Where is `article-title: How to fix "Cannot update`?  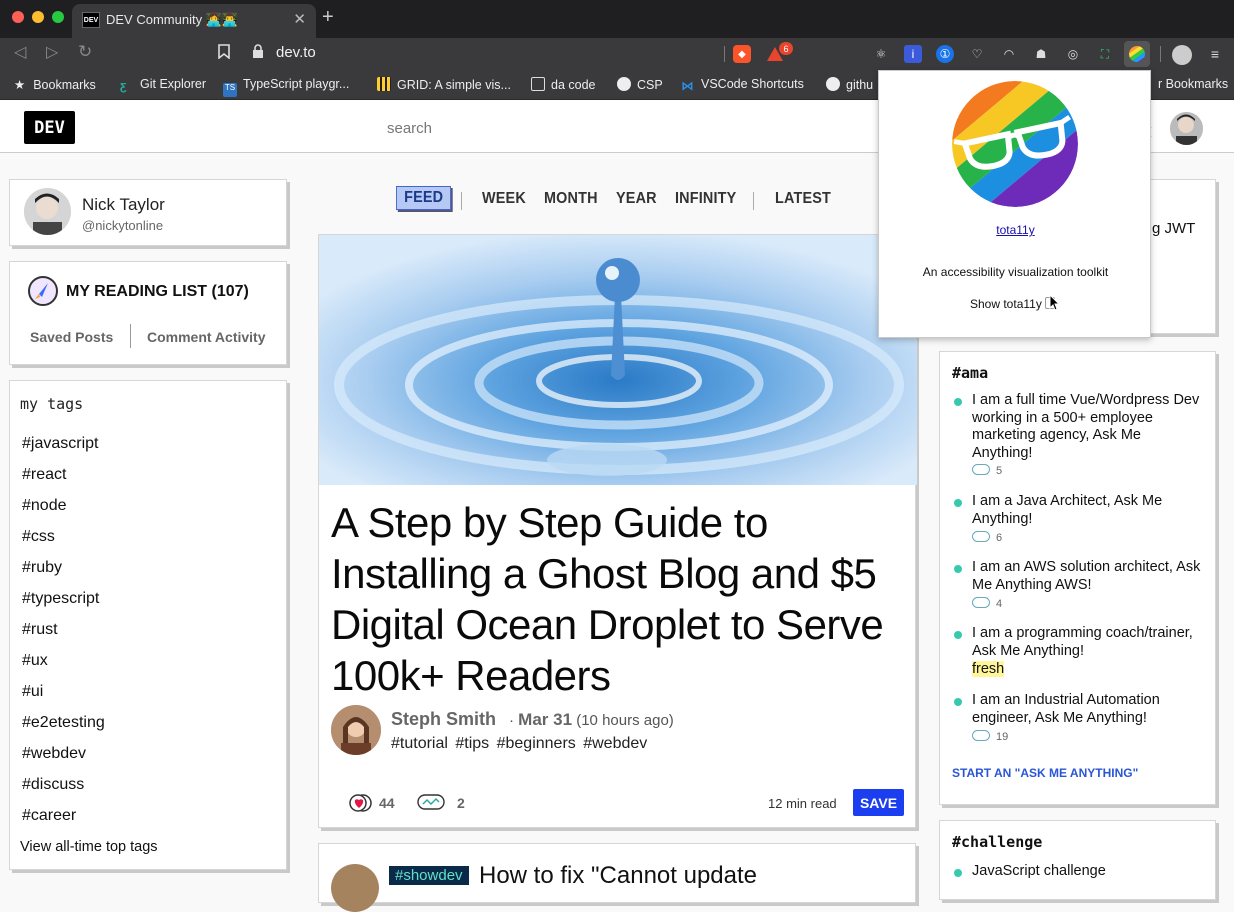 article-title: How to fix "Cannot update is located at coordinates (618, 876).